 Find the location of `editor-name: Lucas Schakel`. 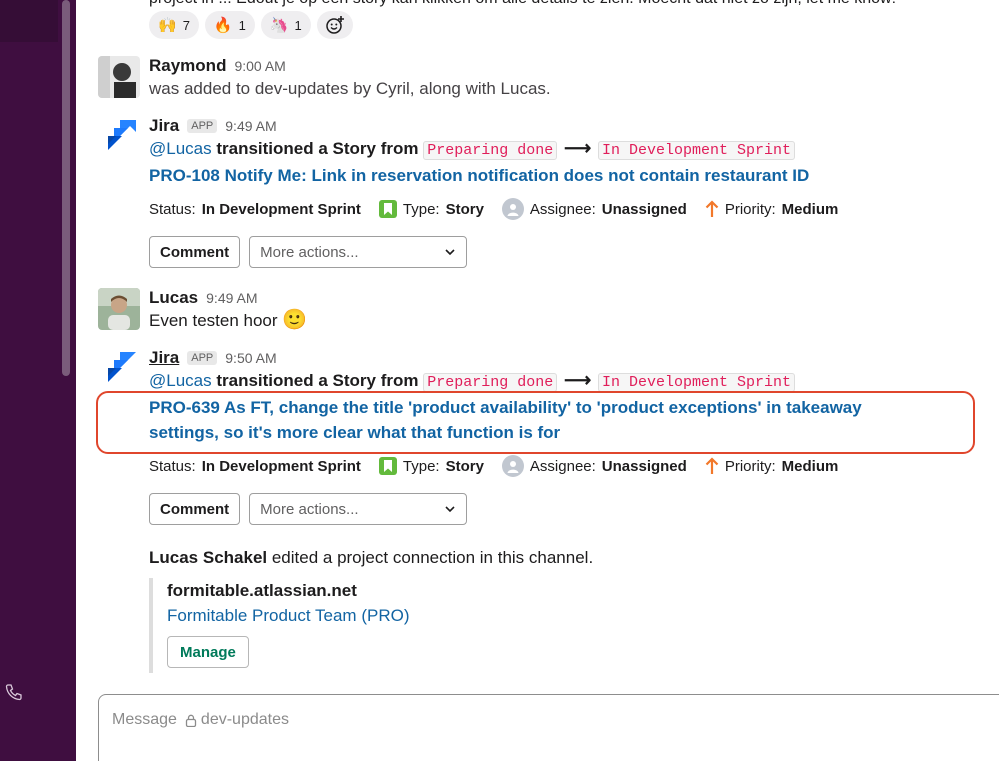

editor-name: Lucas Schakel is located at coordinates (208, 557).